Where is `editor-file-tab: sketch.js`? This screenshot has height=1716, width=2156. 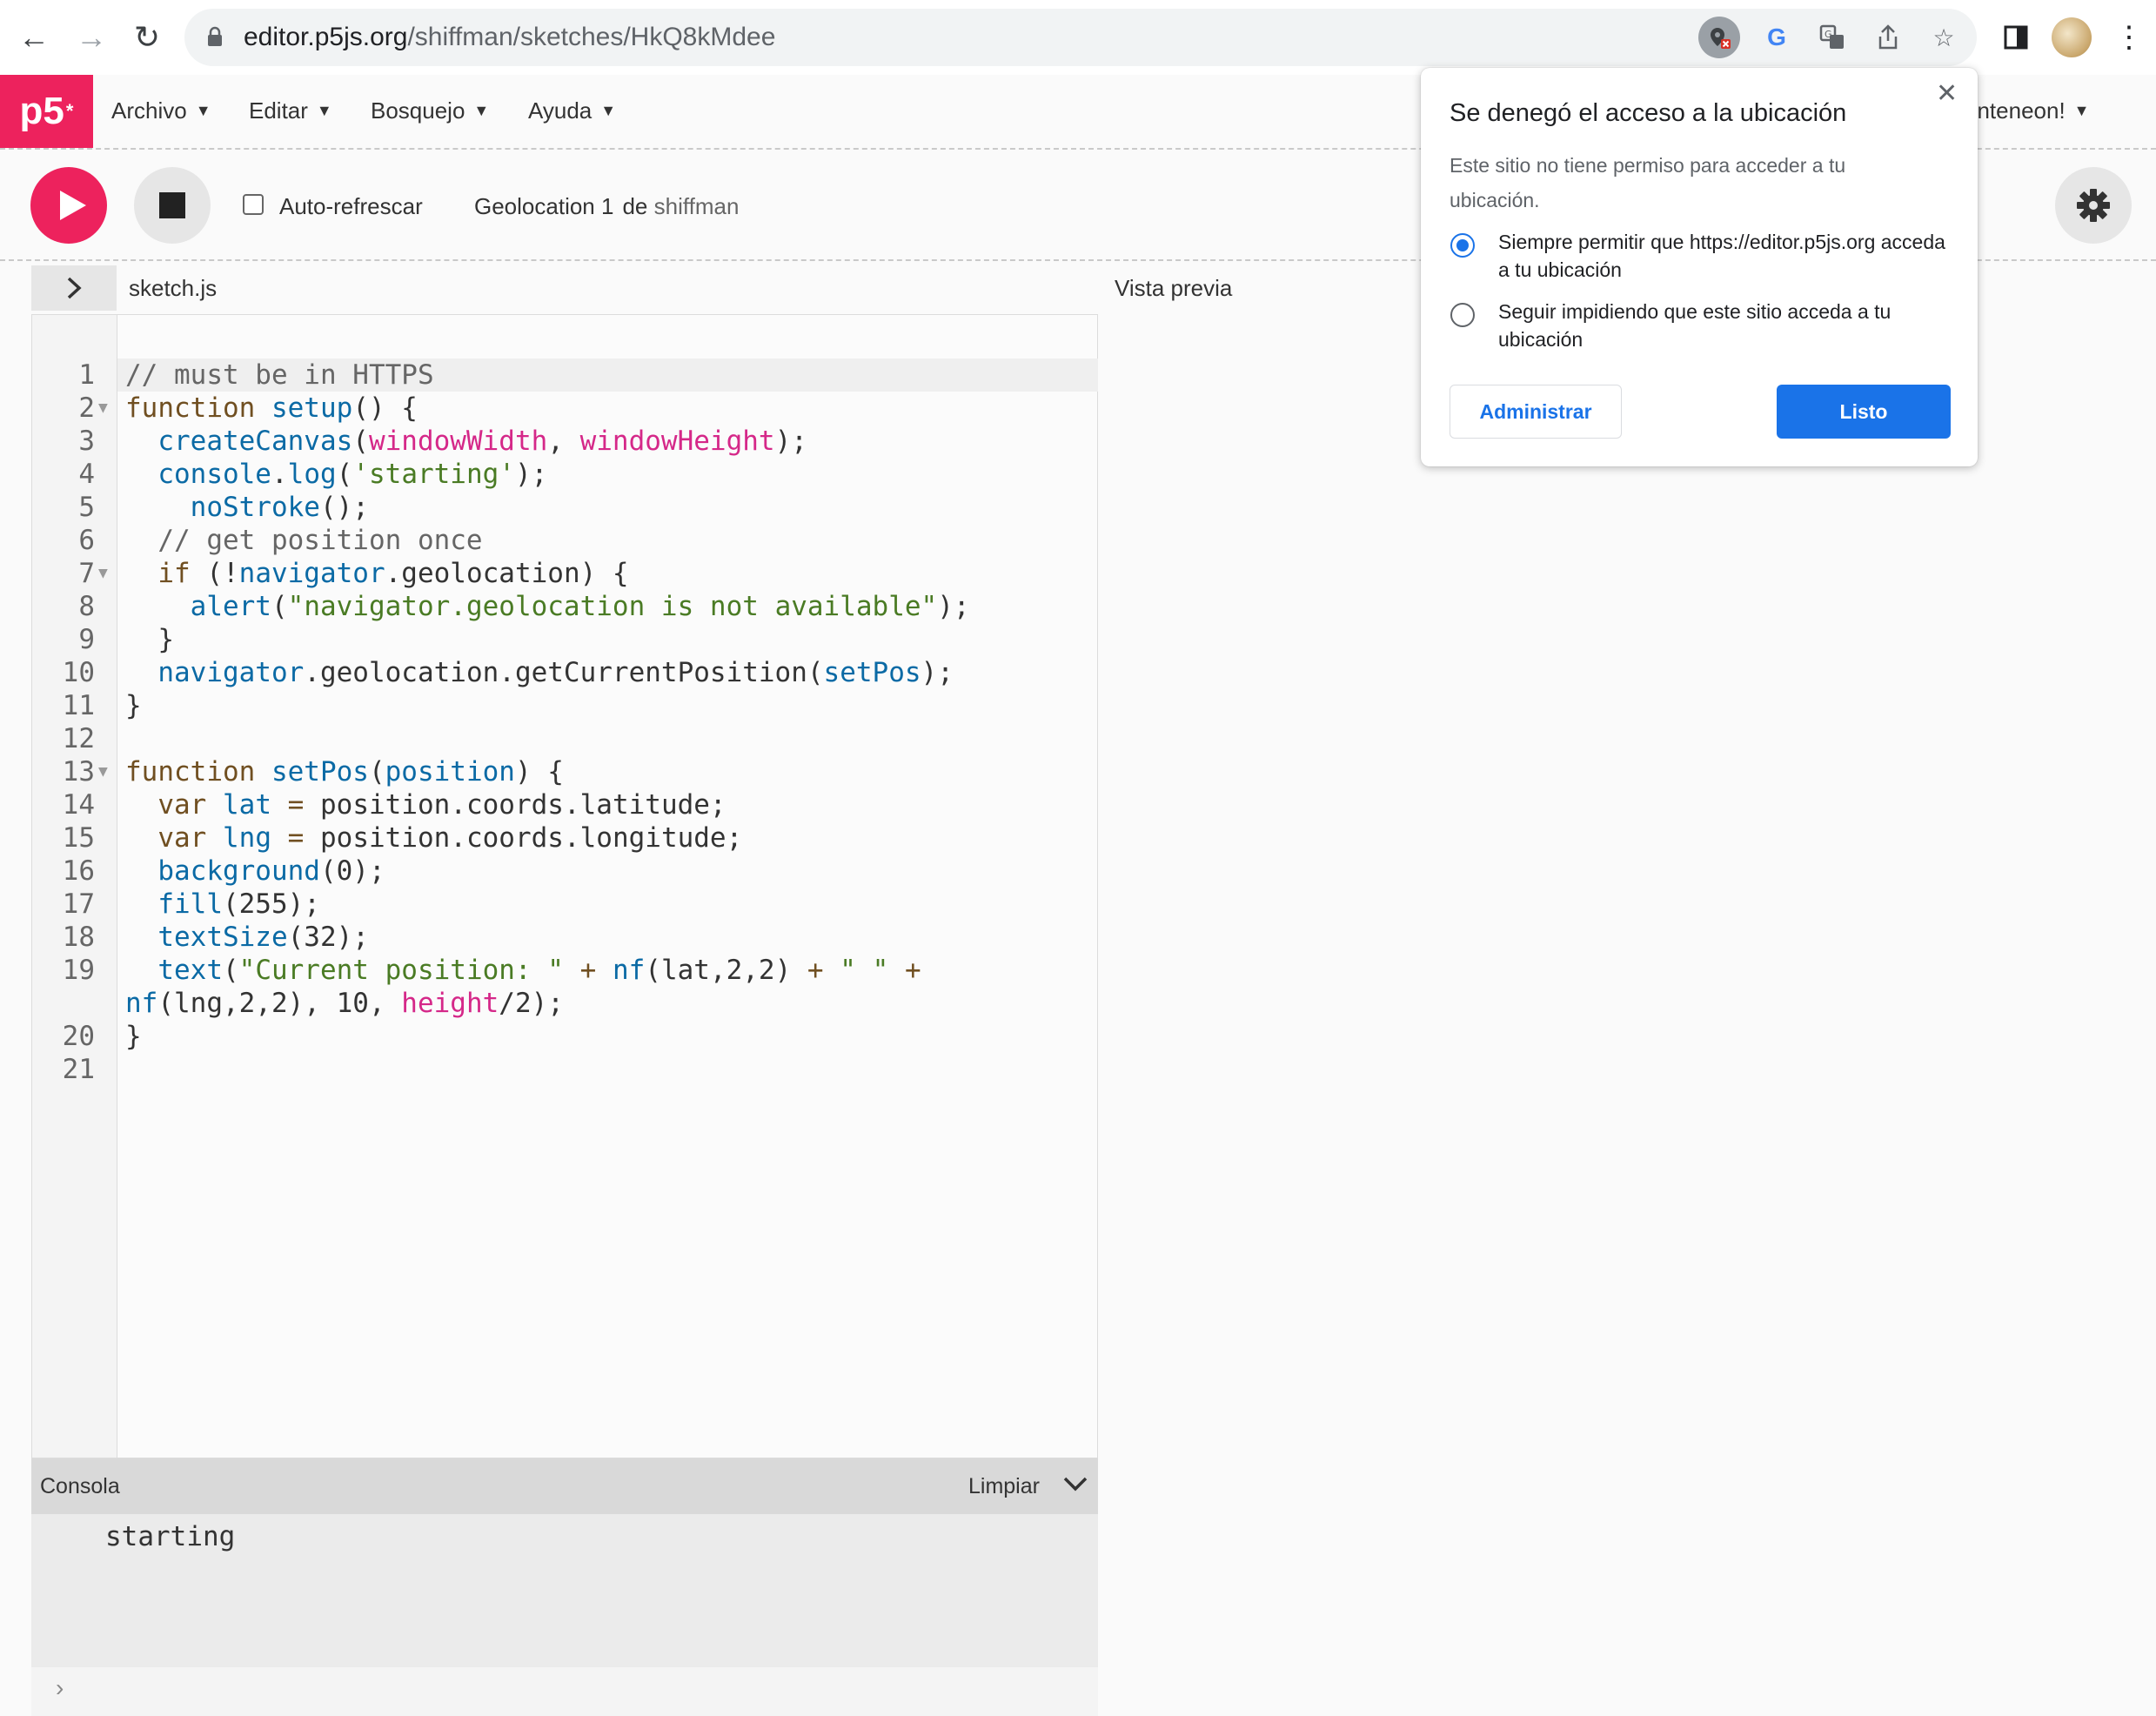 editor-file-tab: sketch.js is located at coordinates (173, 289).